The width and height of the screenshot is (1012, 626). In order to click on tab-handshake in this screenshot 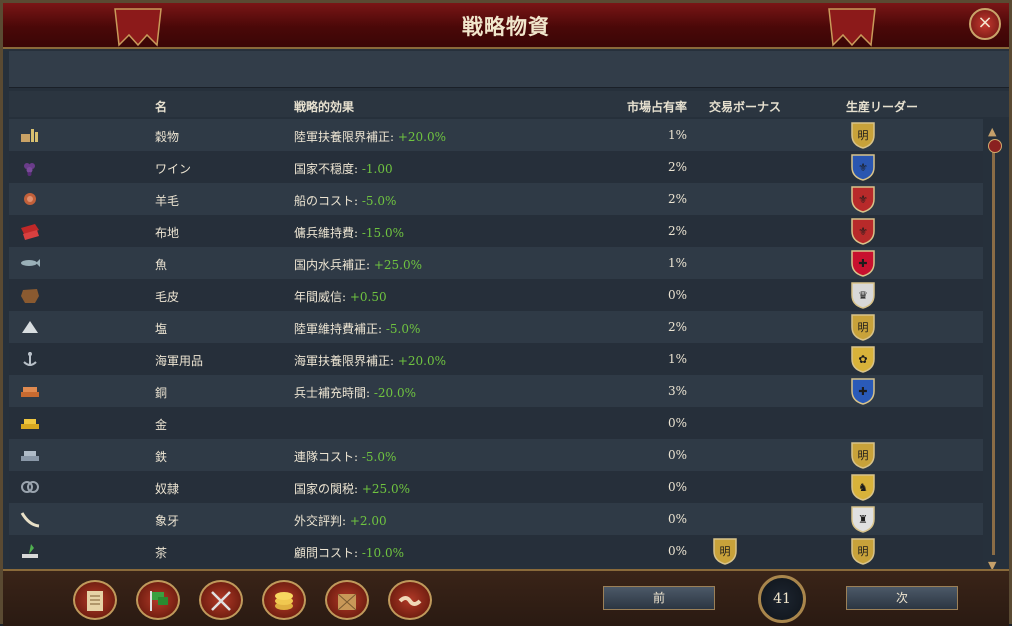, I will do `click(410, 600)`.